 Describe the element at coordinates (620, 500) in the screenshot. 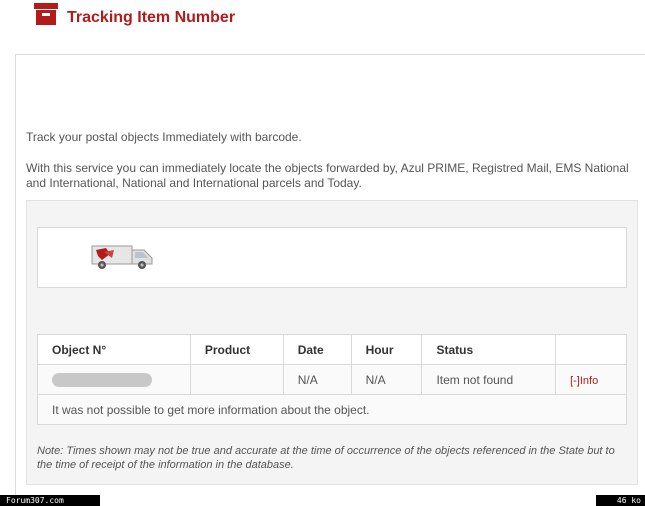

I see `footer-size-label: 46 ko` at that location.